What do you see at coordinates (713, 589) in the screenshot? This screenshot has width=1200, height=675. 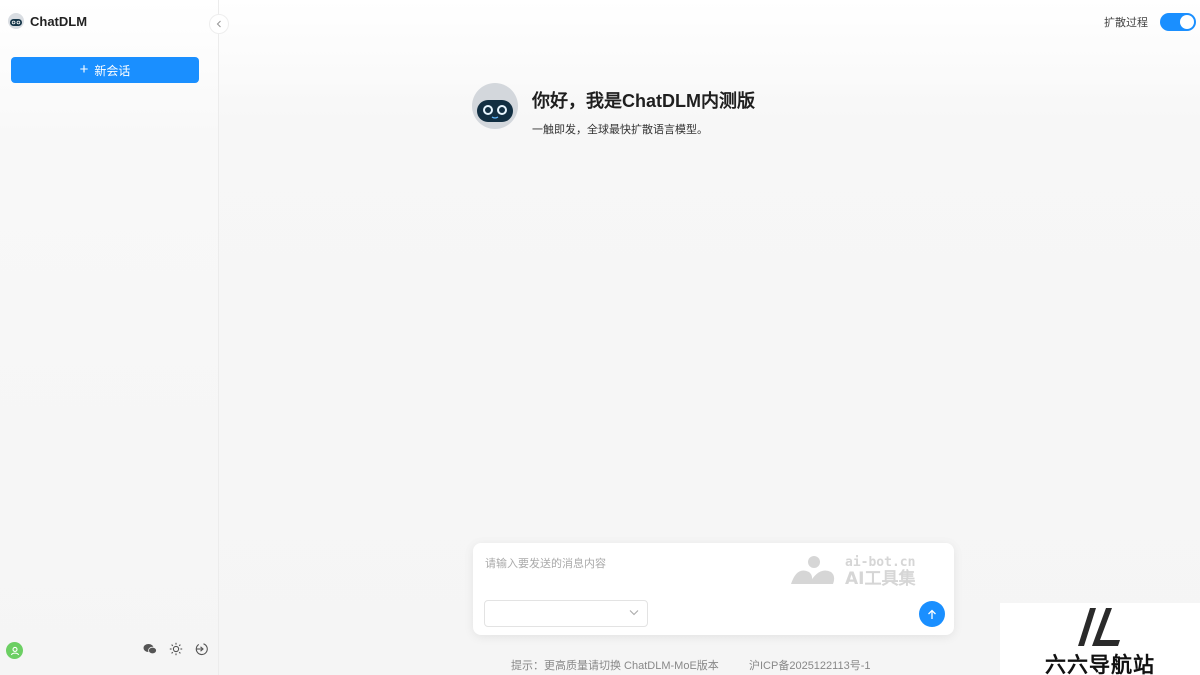 I see `message-composer: 请输入要发送的消息内容 ai-bot.cn AI工具集` at bounding box center [713, 589].